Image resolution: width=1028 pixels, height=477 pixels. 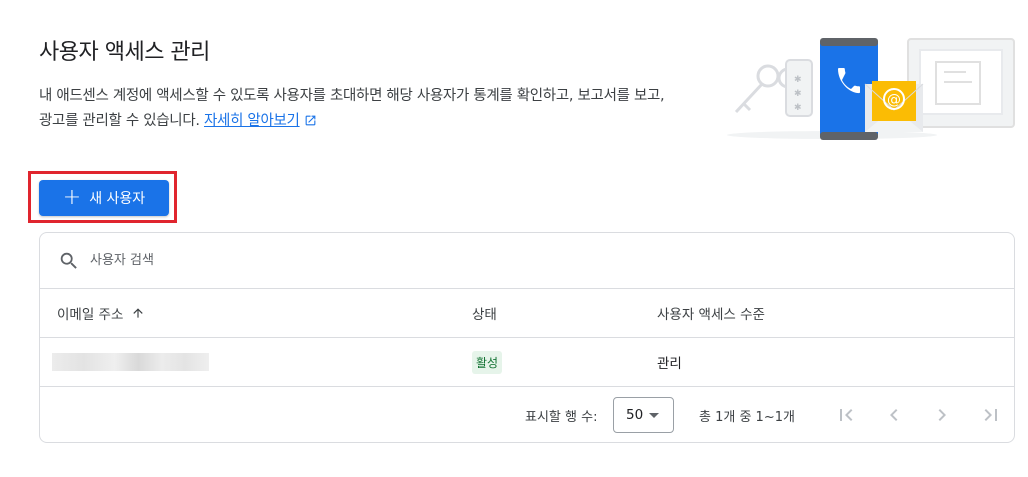 I want to click on column-header-email: 이메일 주소, so click(x=101, y=313).